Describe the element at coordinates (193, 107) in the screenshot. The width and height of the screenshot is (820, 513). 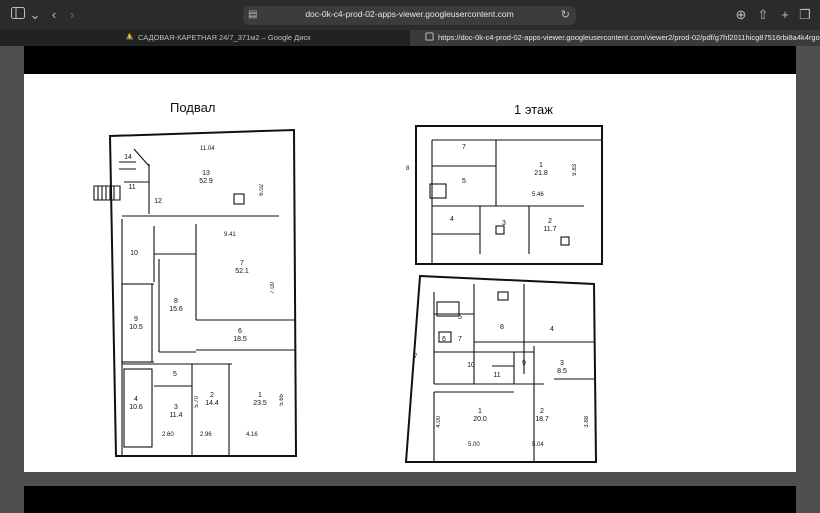
I see `basement-title: Подвал` at that location.